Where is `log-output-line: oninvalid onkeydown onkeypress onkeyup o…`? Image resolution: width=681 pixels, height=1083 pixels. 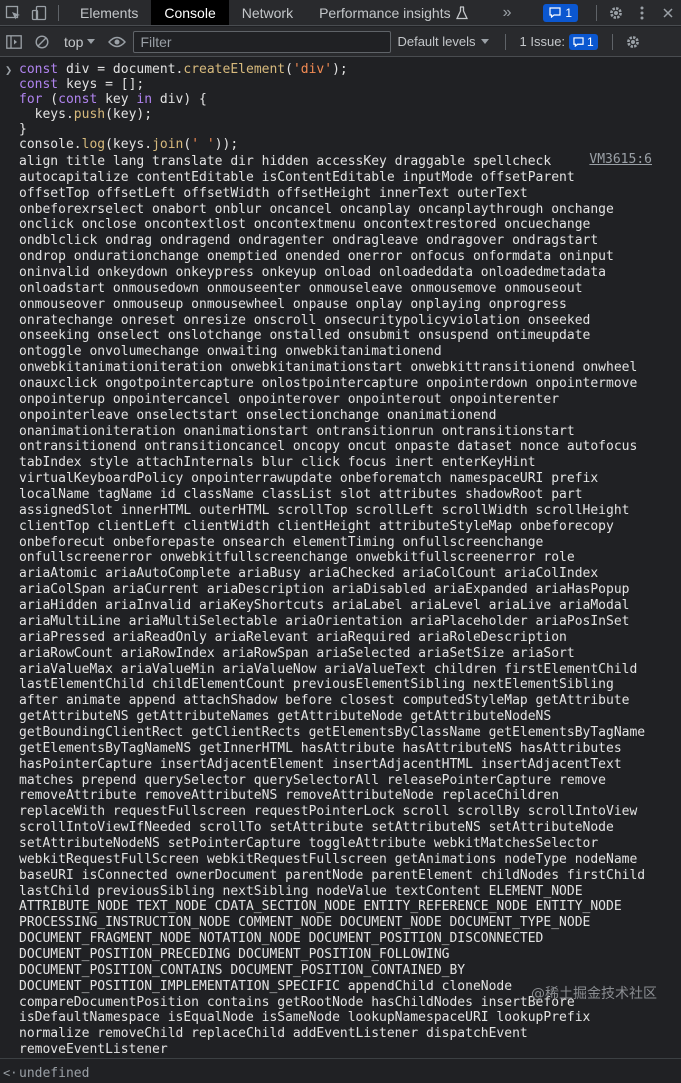
log-output-line: oninvalid onkeydown onkeypress onkeyup o… is located at coordinates (312, 273).